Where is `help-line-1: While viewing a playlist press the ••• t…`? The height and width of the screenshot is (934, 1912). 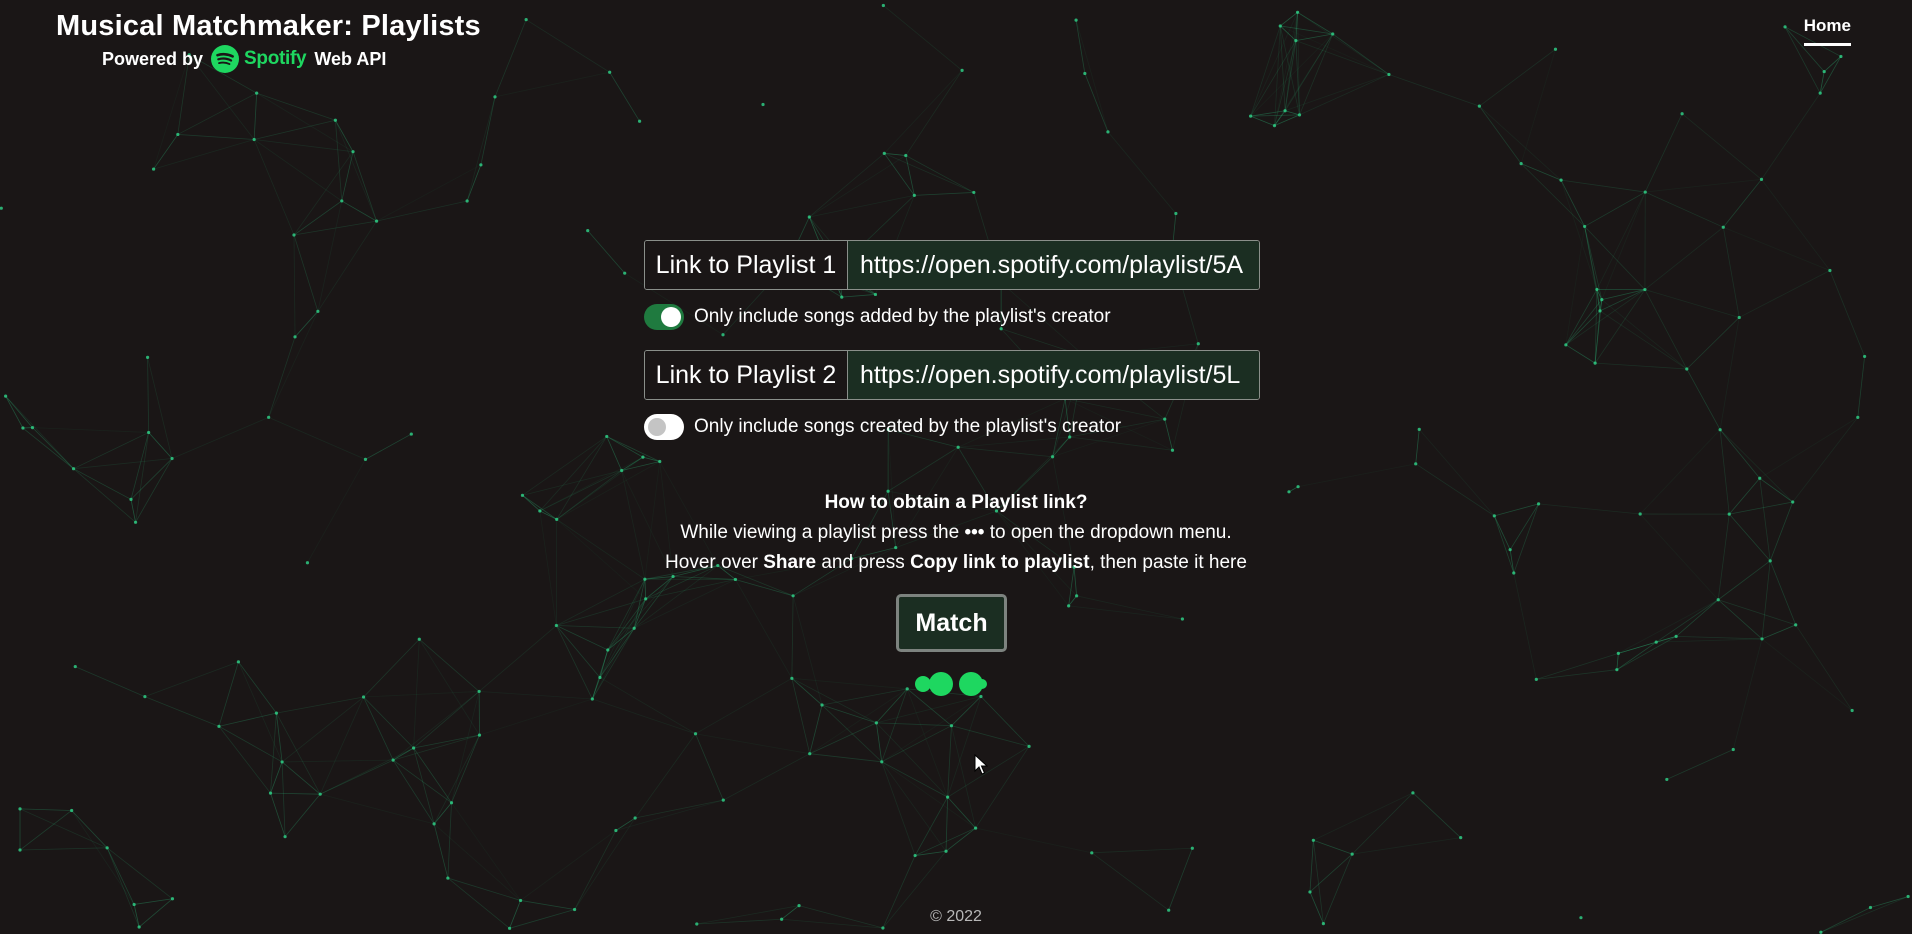
help-line-1: While viewing a playlist press the ••• t… is located at coordinates (956, 533).